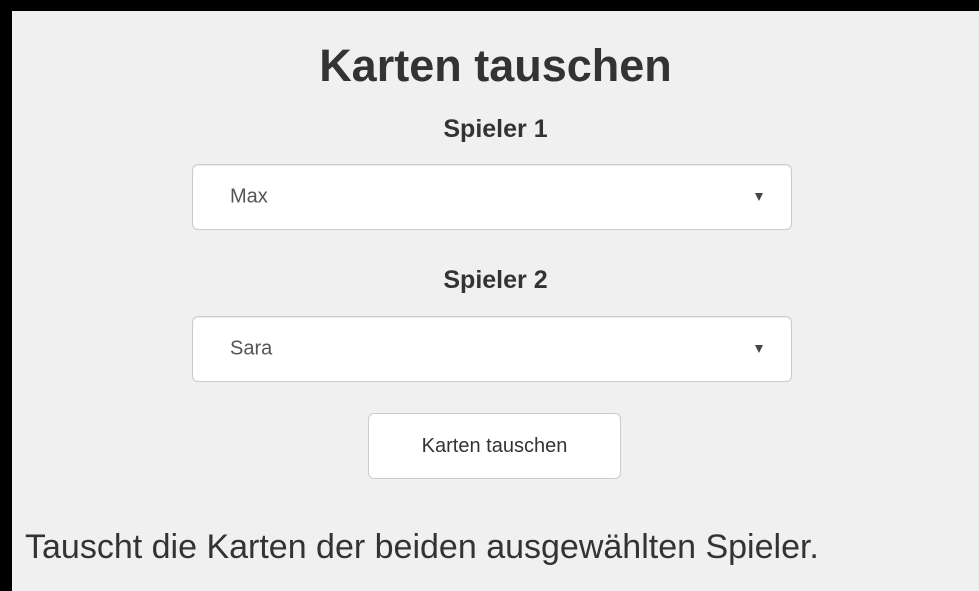  I want to click on swap-cards-button: Karten tauschen, so click(494, 446).